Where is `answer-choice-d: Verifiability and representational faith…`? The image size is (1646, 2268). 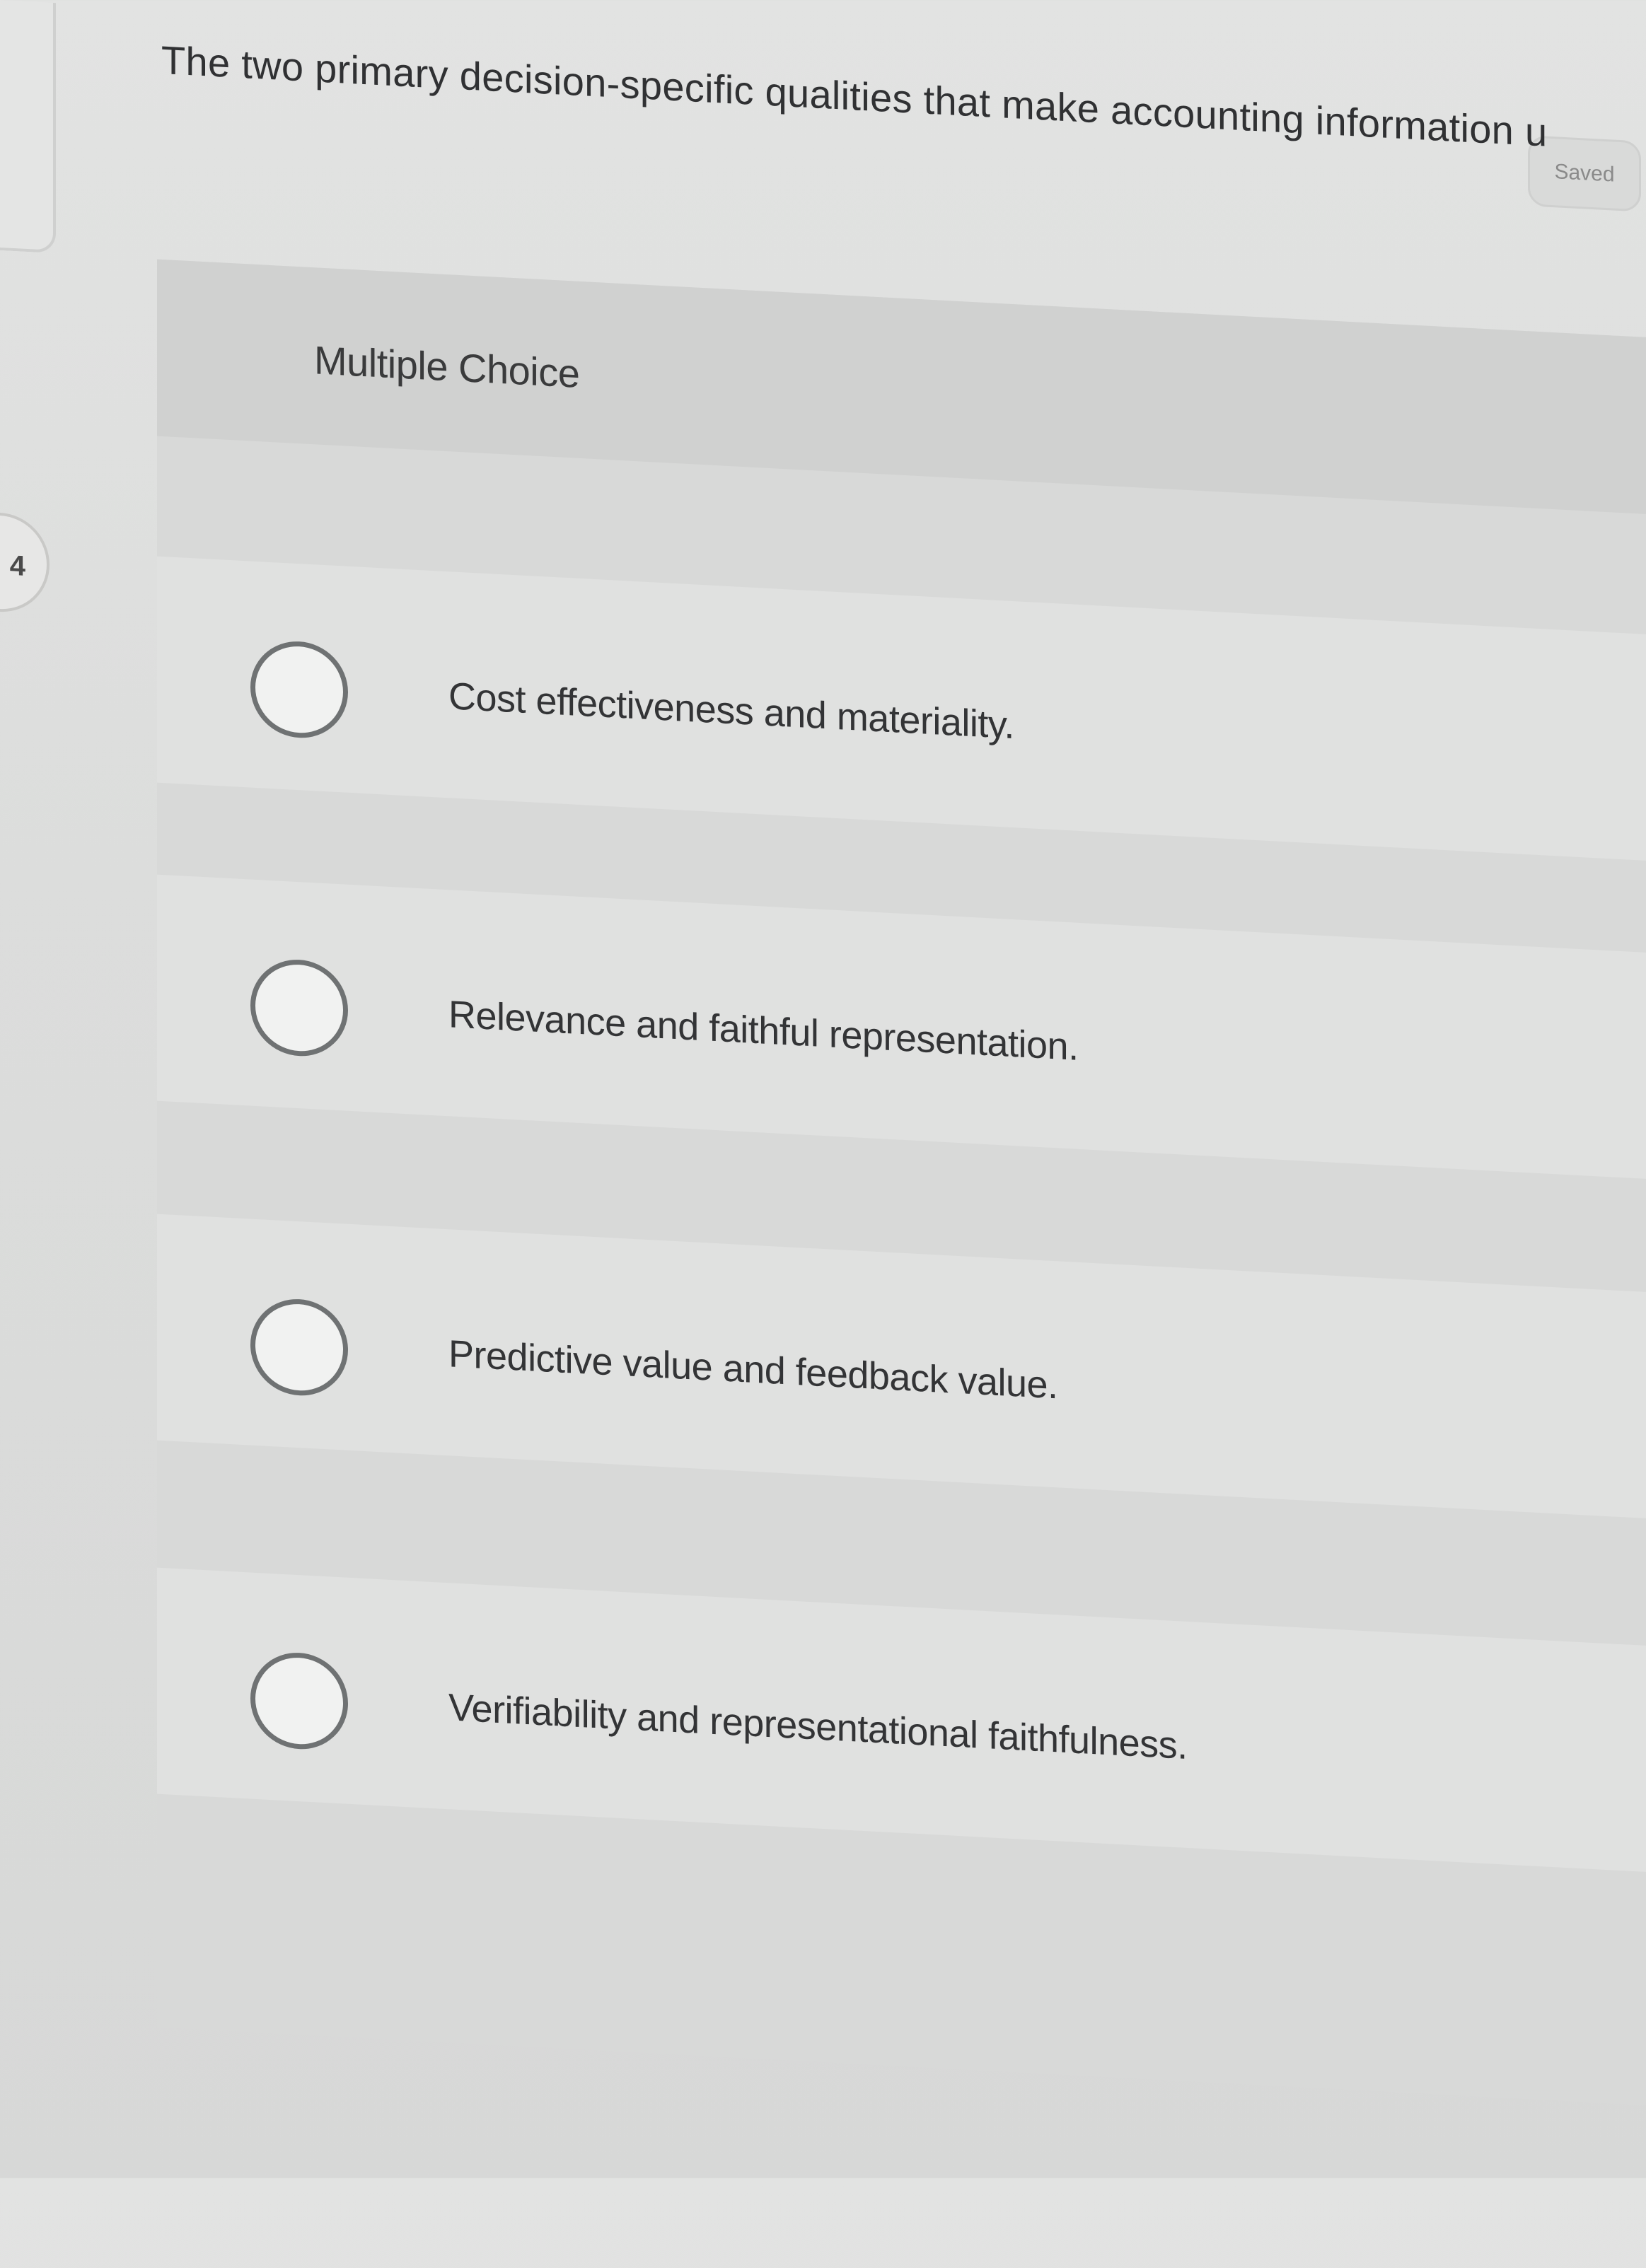
answer-choice-d: Verifiability and representational faith… is located at coordinates (901, 1721).